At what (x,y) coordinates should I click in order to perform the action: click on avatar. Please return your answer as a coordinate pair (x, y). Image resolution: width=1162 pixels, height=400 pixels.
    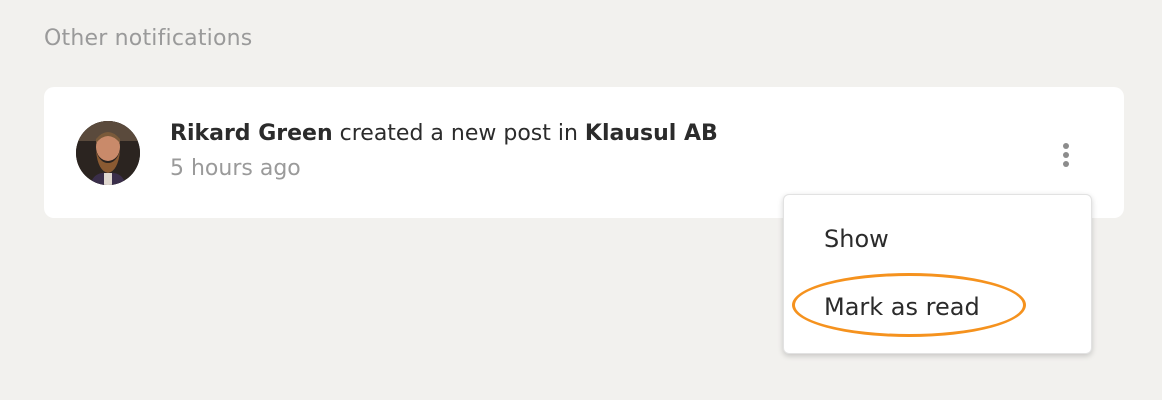
    Looking at the image, I should click on (108, 153).